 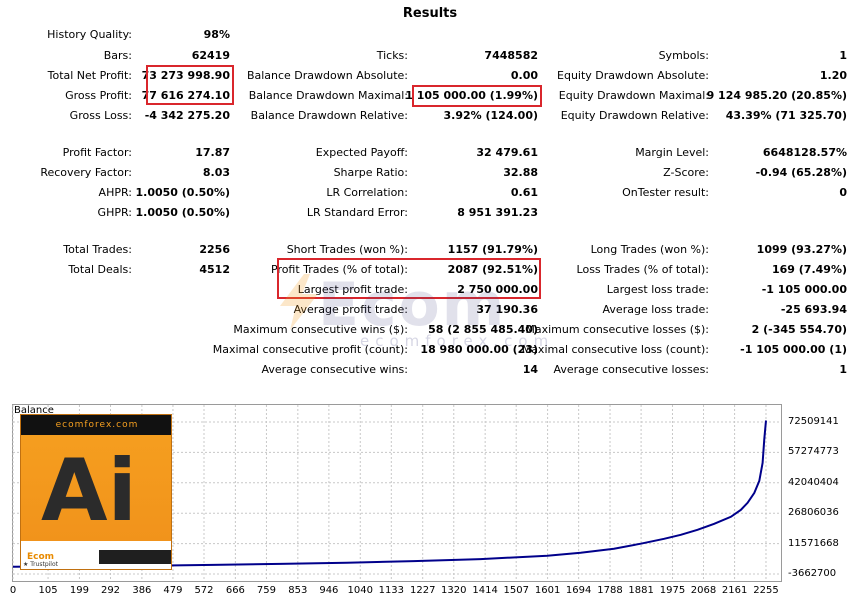 What do you see at coordinates (578, 590) in the screenshot?
I see `x-tick-label: 1694` at bounding box center [578, 590].